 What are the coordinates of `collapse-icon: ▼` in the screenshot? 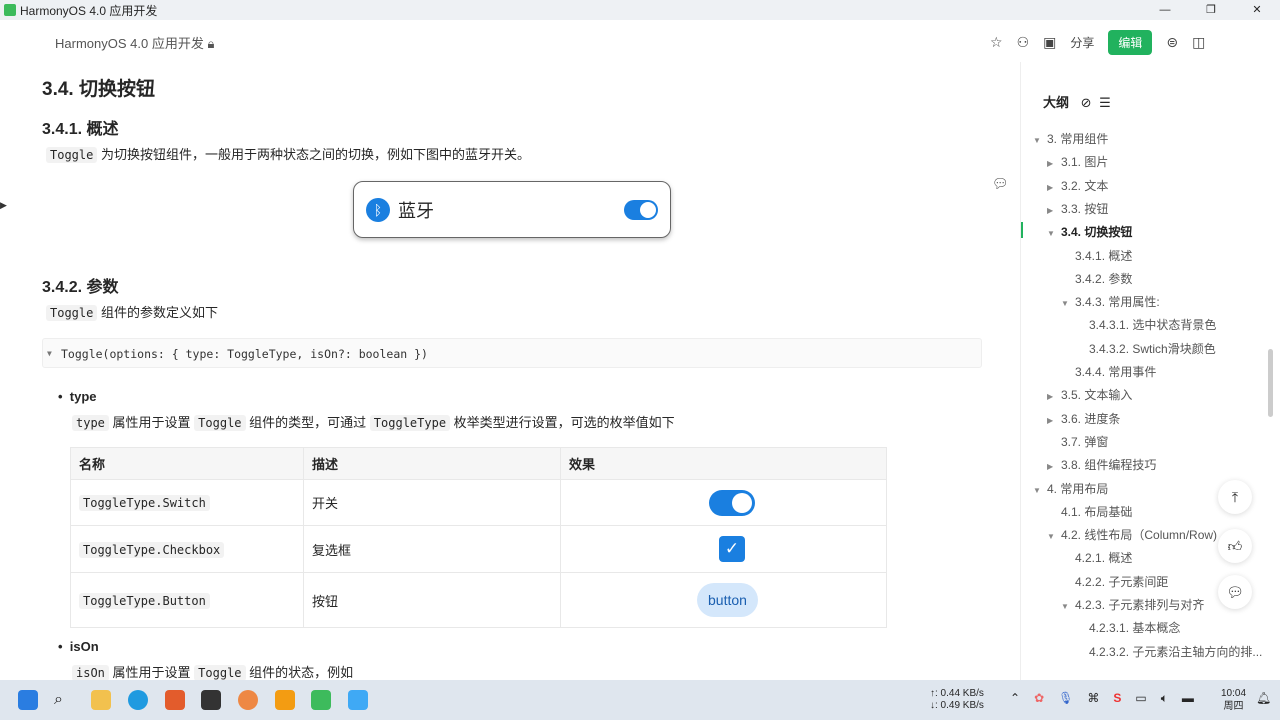 It's located at (49, 353).